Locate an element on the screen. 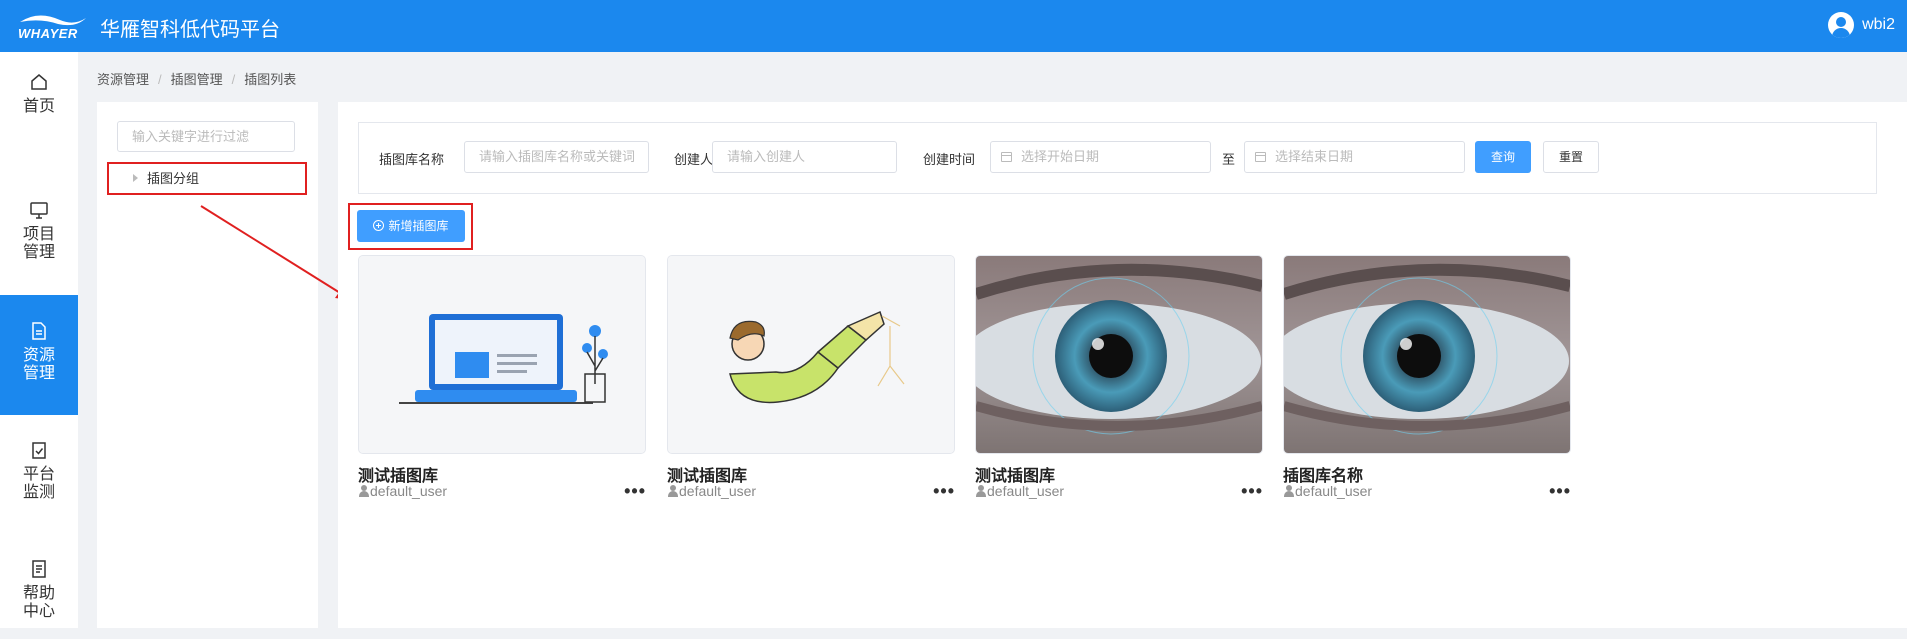  library-card: 插图库名称 default_user ••• is located at coordinates (1427, 378).